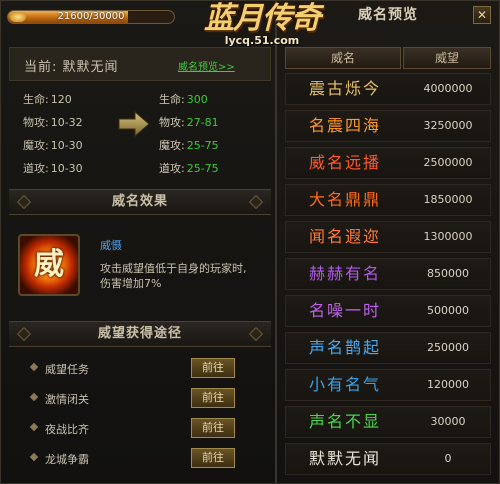 The image size is (500, 484). Describe the element at coordinates (344, 125) in the screenshot. I see `rank-name: 名震四海` at that location.